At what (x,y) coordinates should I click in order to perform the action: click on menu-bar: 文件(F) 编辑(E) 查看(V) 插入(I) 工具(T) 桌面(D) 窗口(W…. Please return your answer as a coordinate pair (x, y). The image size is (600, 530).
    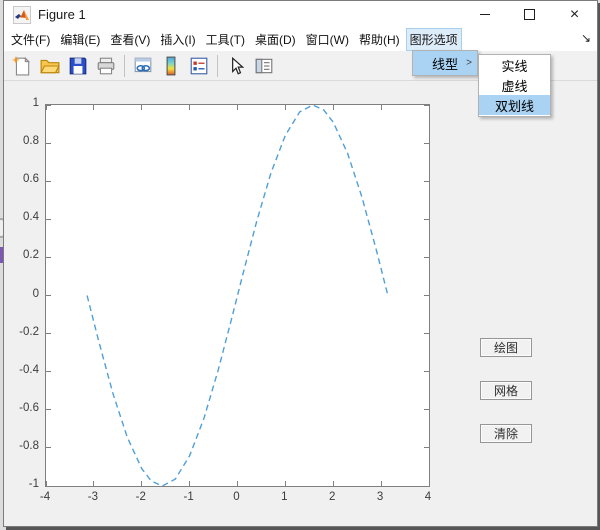
    Looking at the image, I should click on (300, 39).